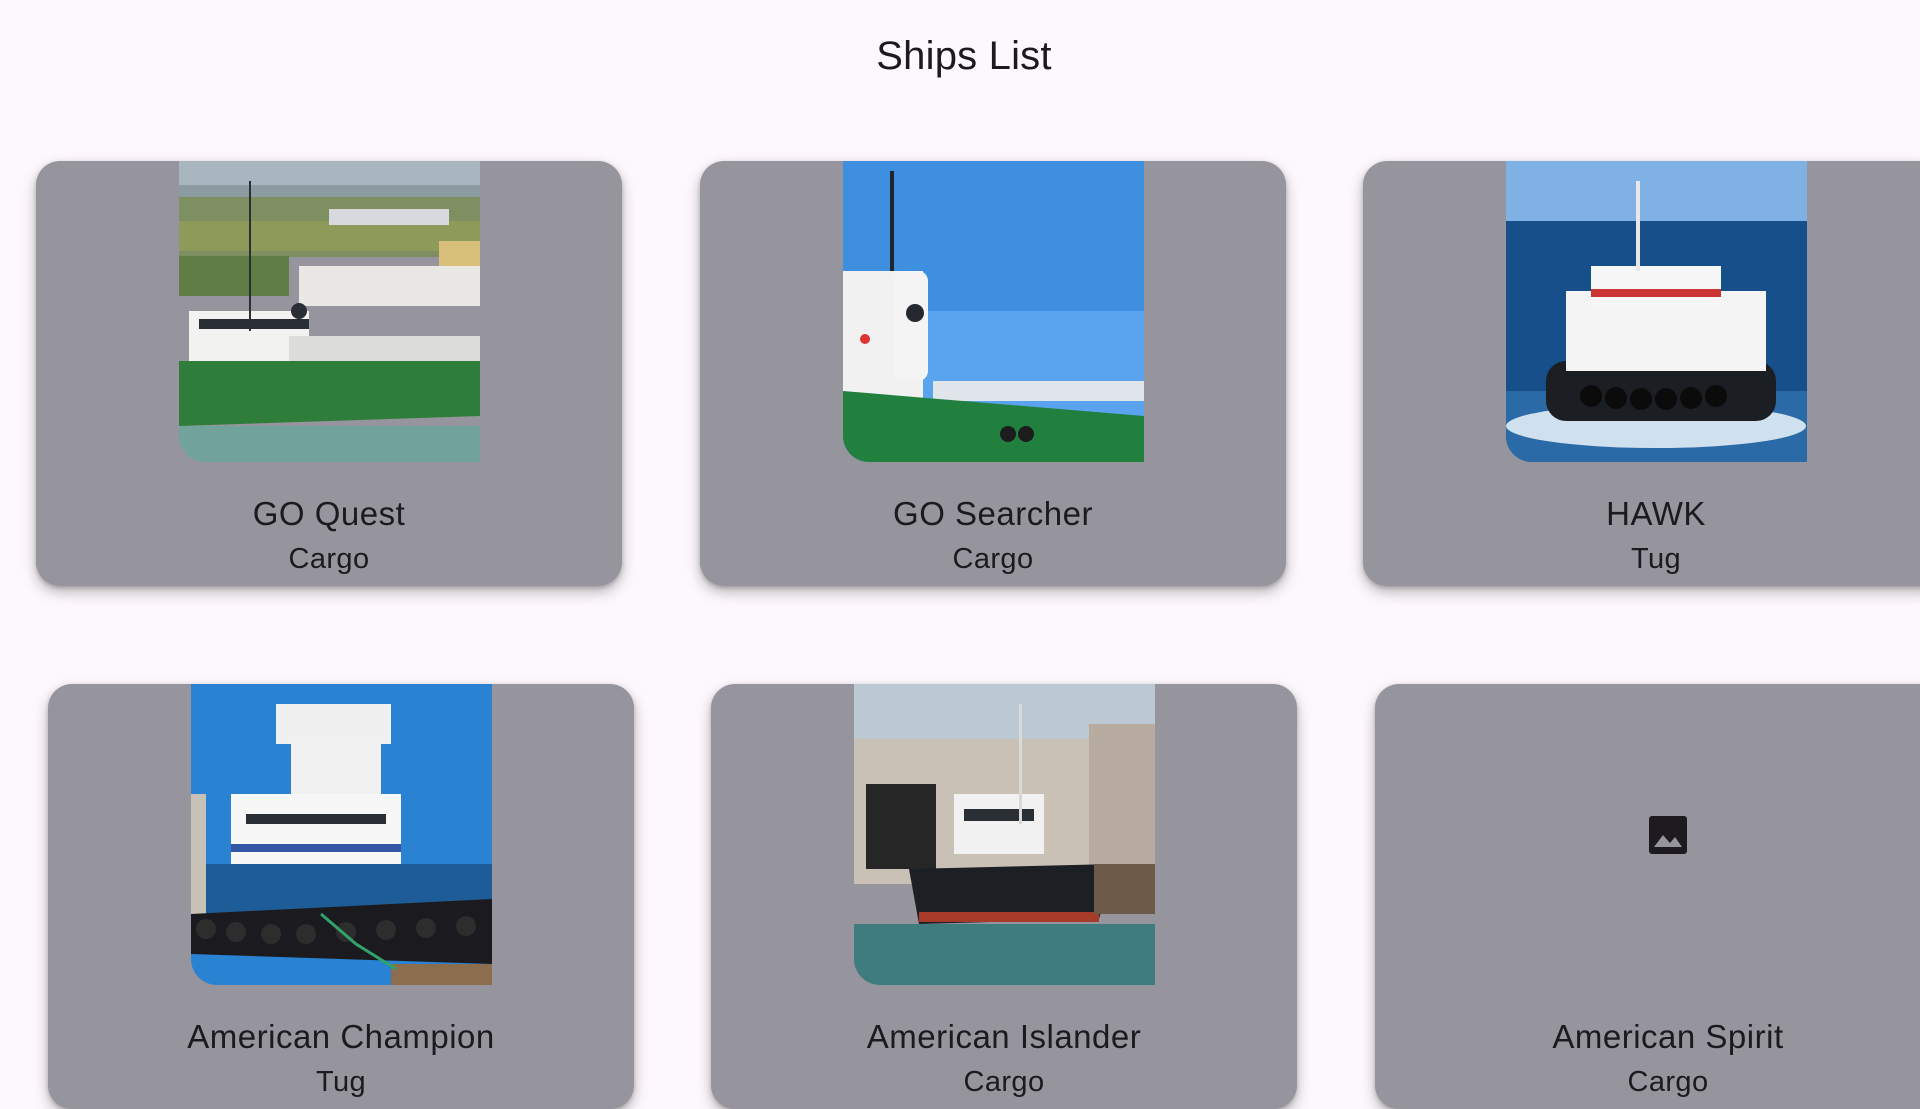 The image size is (1920, 1109). Describe the element at coordinates (1668, 1036) in the screenshot. I see `ship-name: American Spirit` at that location.